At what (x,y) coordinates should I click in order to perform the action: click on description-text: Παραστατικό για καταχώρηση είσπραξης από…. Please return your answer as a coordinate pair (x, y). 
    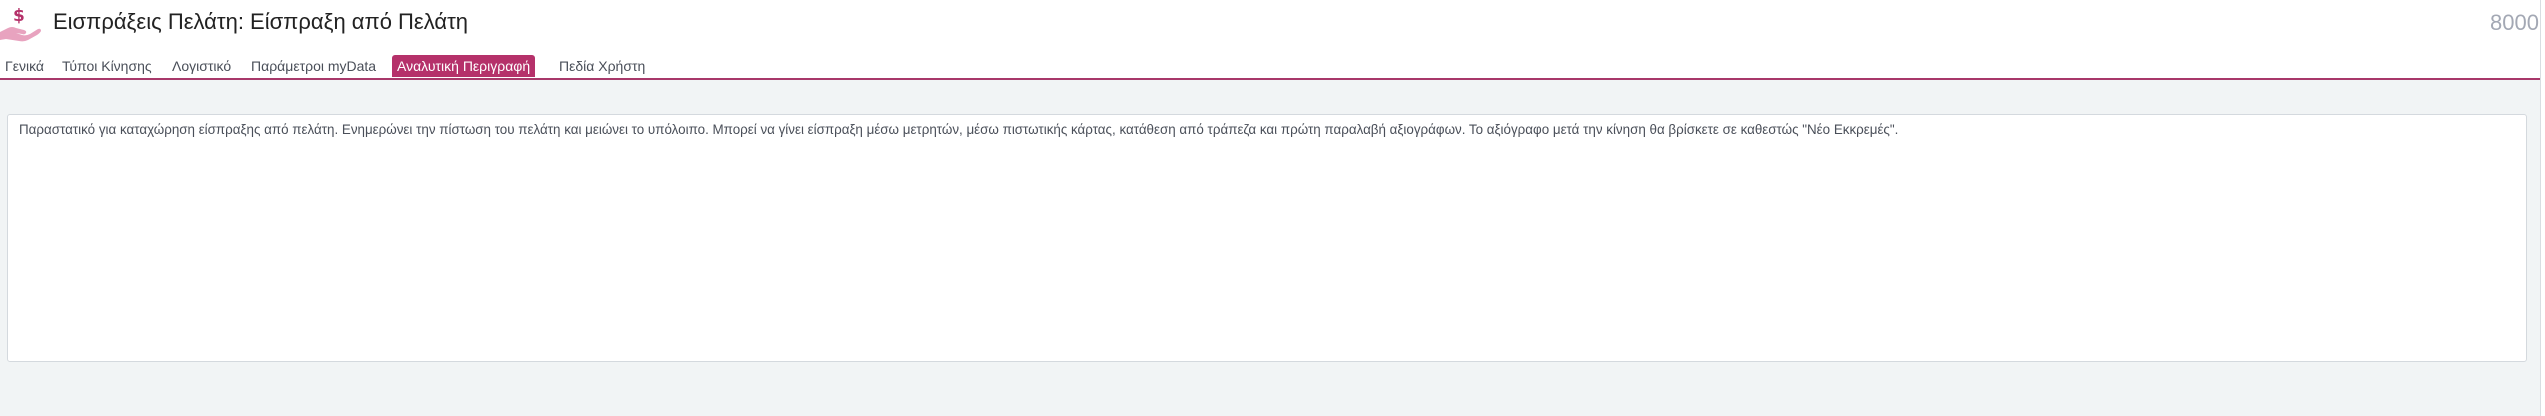
    Looking at the image, I should click on (959, 129).